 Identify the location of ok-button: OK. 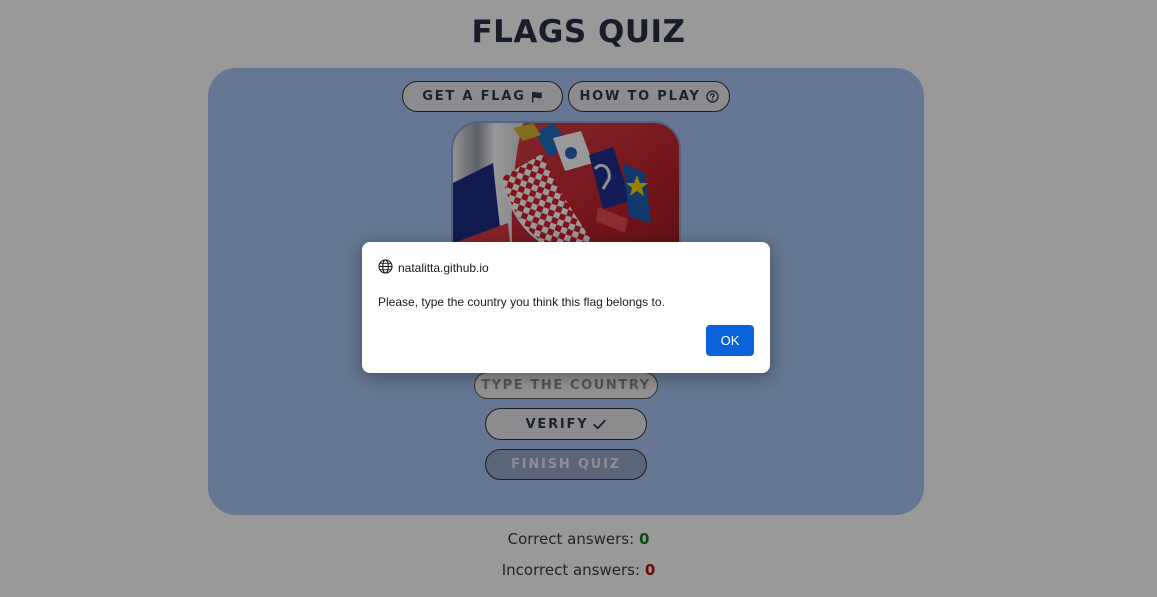
(730, 340).